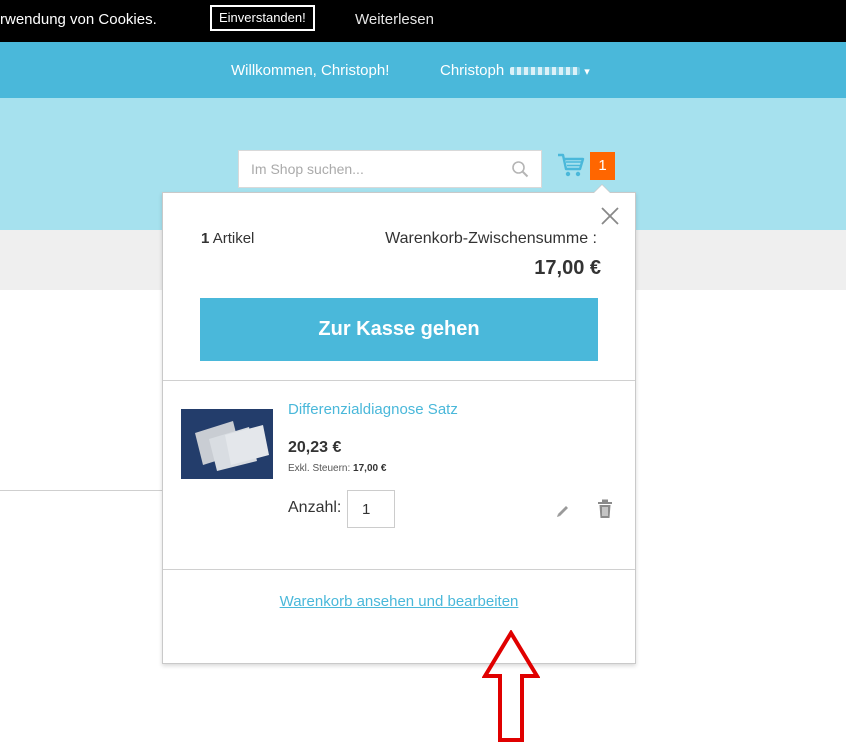 Image resolution: width=846 pixels, height=742 pixels. What do you see at coordinates (205, 238) in the screenshot?
I see `items-count-number: 1` at bounding box center [205, 238].